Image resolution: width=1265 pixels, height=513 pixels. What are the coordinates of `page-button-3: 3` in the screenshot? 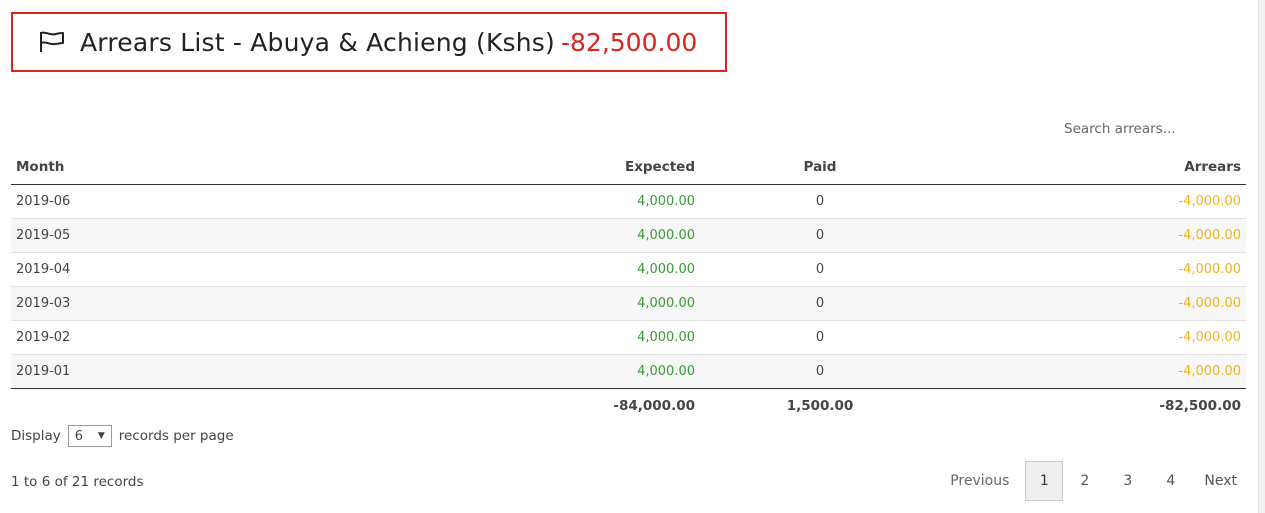 It's located at (1127, 481).